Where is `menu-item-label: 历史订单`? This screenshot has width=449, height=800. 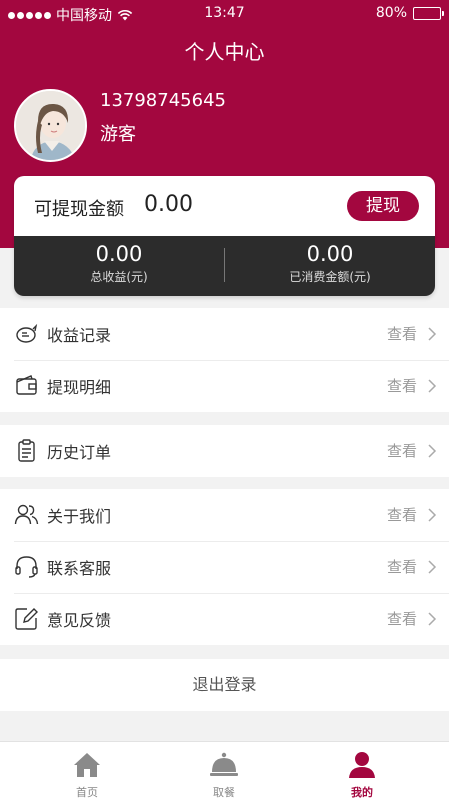
menu-item-label: 历史订单 is located at coordinates (79, 452).